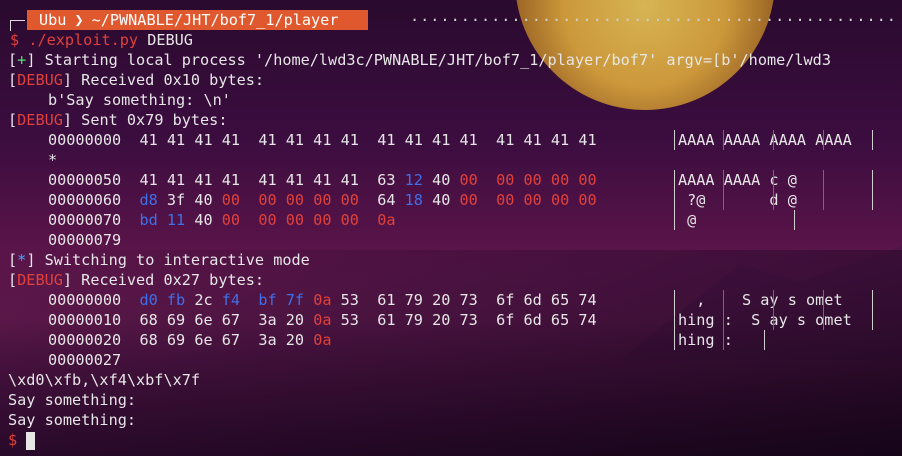 This screenshot has width=902, height=456. I want to click on command-line: $ ./exploit.py DEBUG, so click(101, 40).